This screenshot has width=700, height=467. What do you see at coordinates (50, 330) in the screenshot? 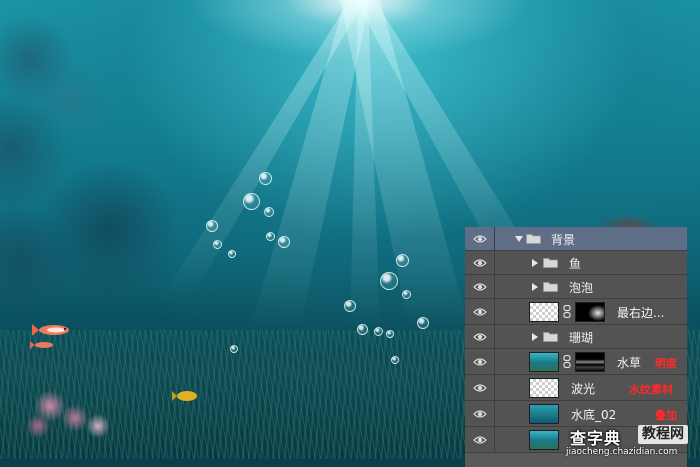
I see `orange-fish` at bounding box center [50, 330].